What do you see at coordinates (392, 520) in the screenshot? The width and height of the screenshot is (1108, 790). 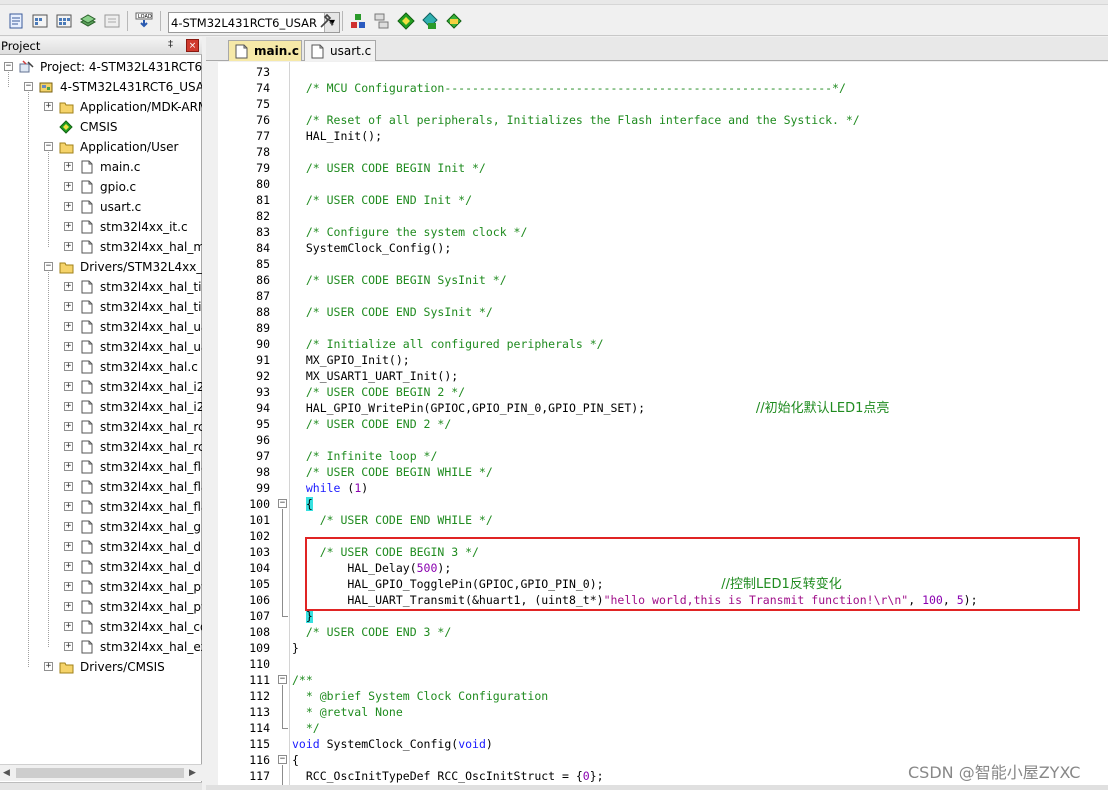 I see `code-line: /* USER CODE END WHILE */` at bounding box center [392, 520].